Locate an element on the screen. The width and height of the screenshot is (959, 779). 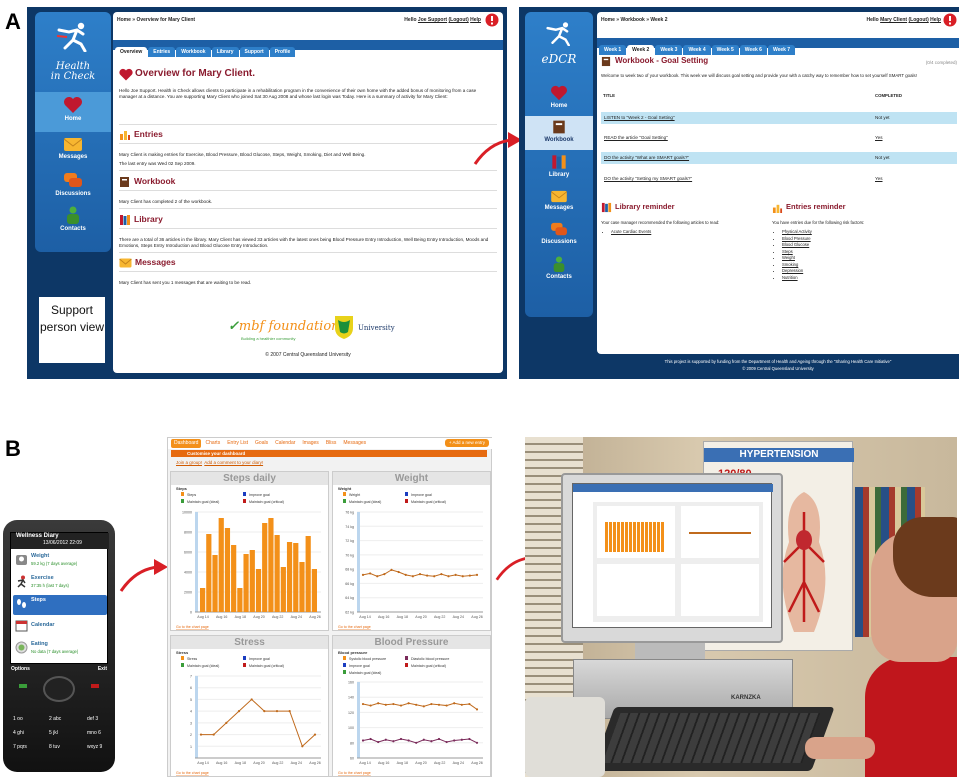
keypad-key: 4 ghi is located at coordinates (18, 733).